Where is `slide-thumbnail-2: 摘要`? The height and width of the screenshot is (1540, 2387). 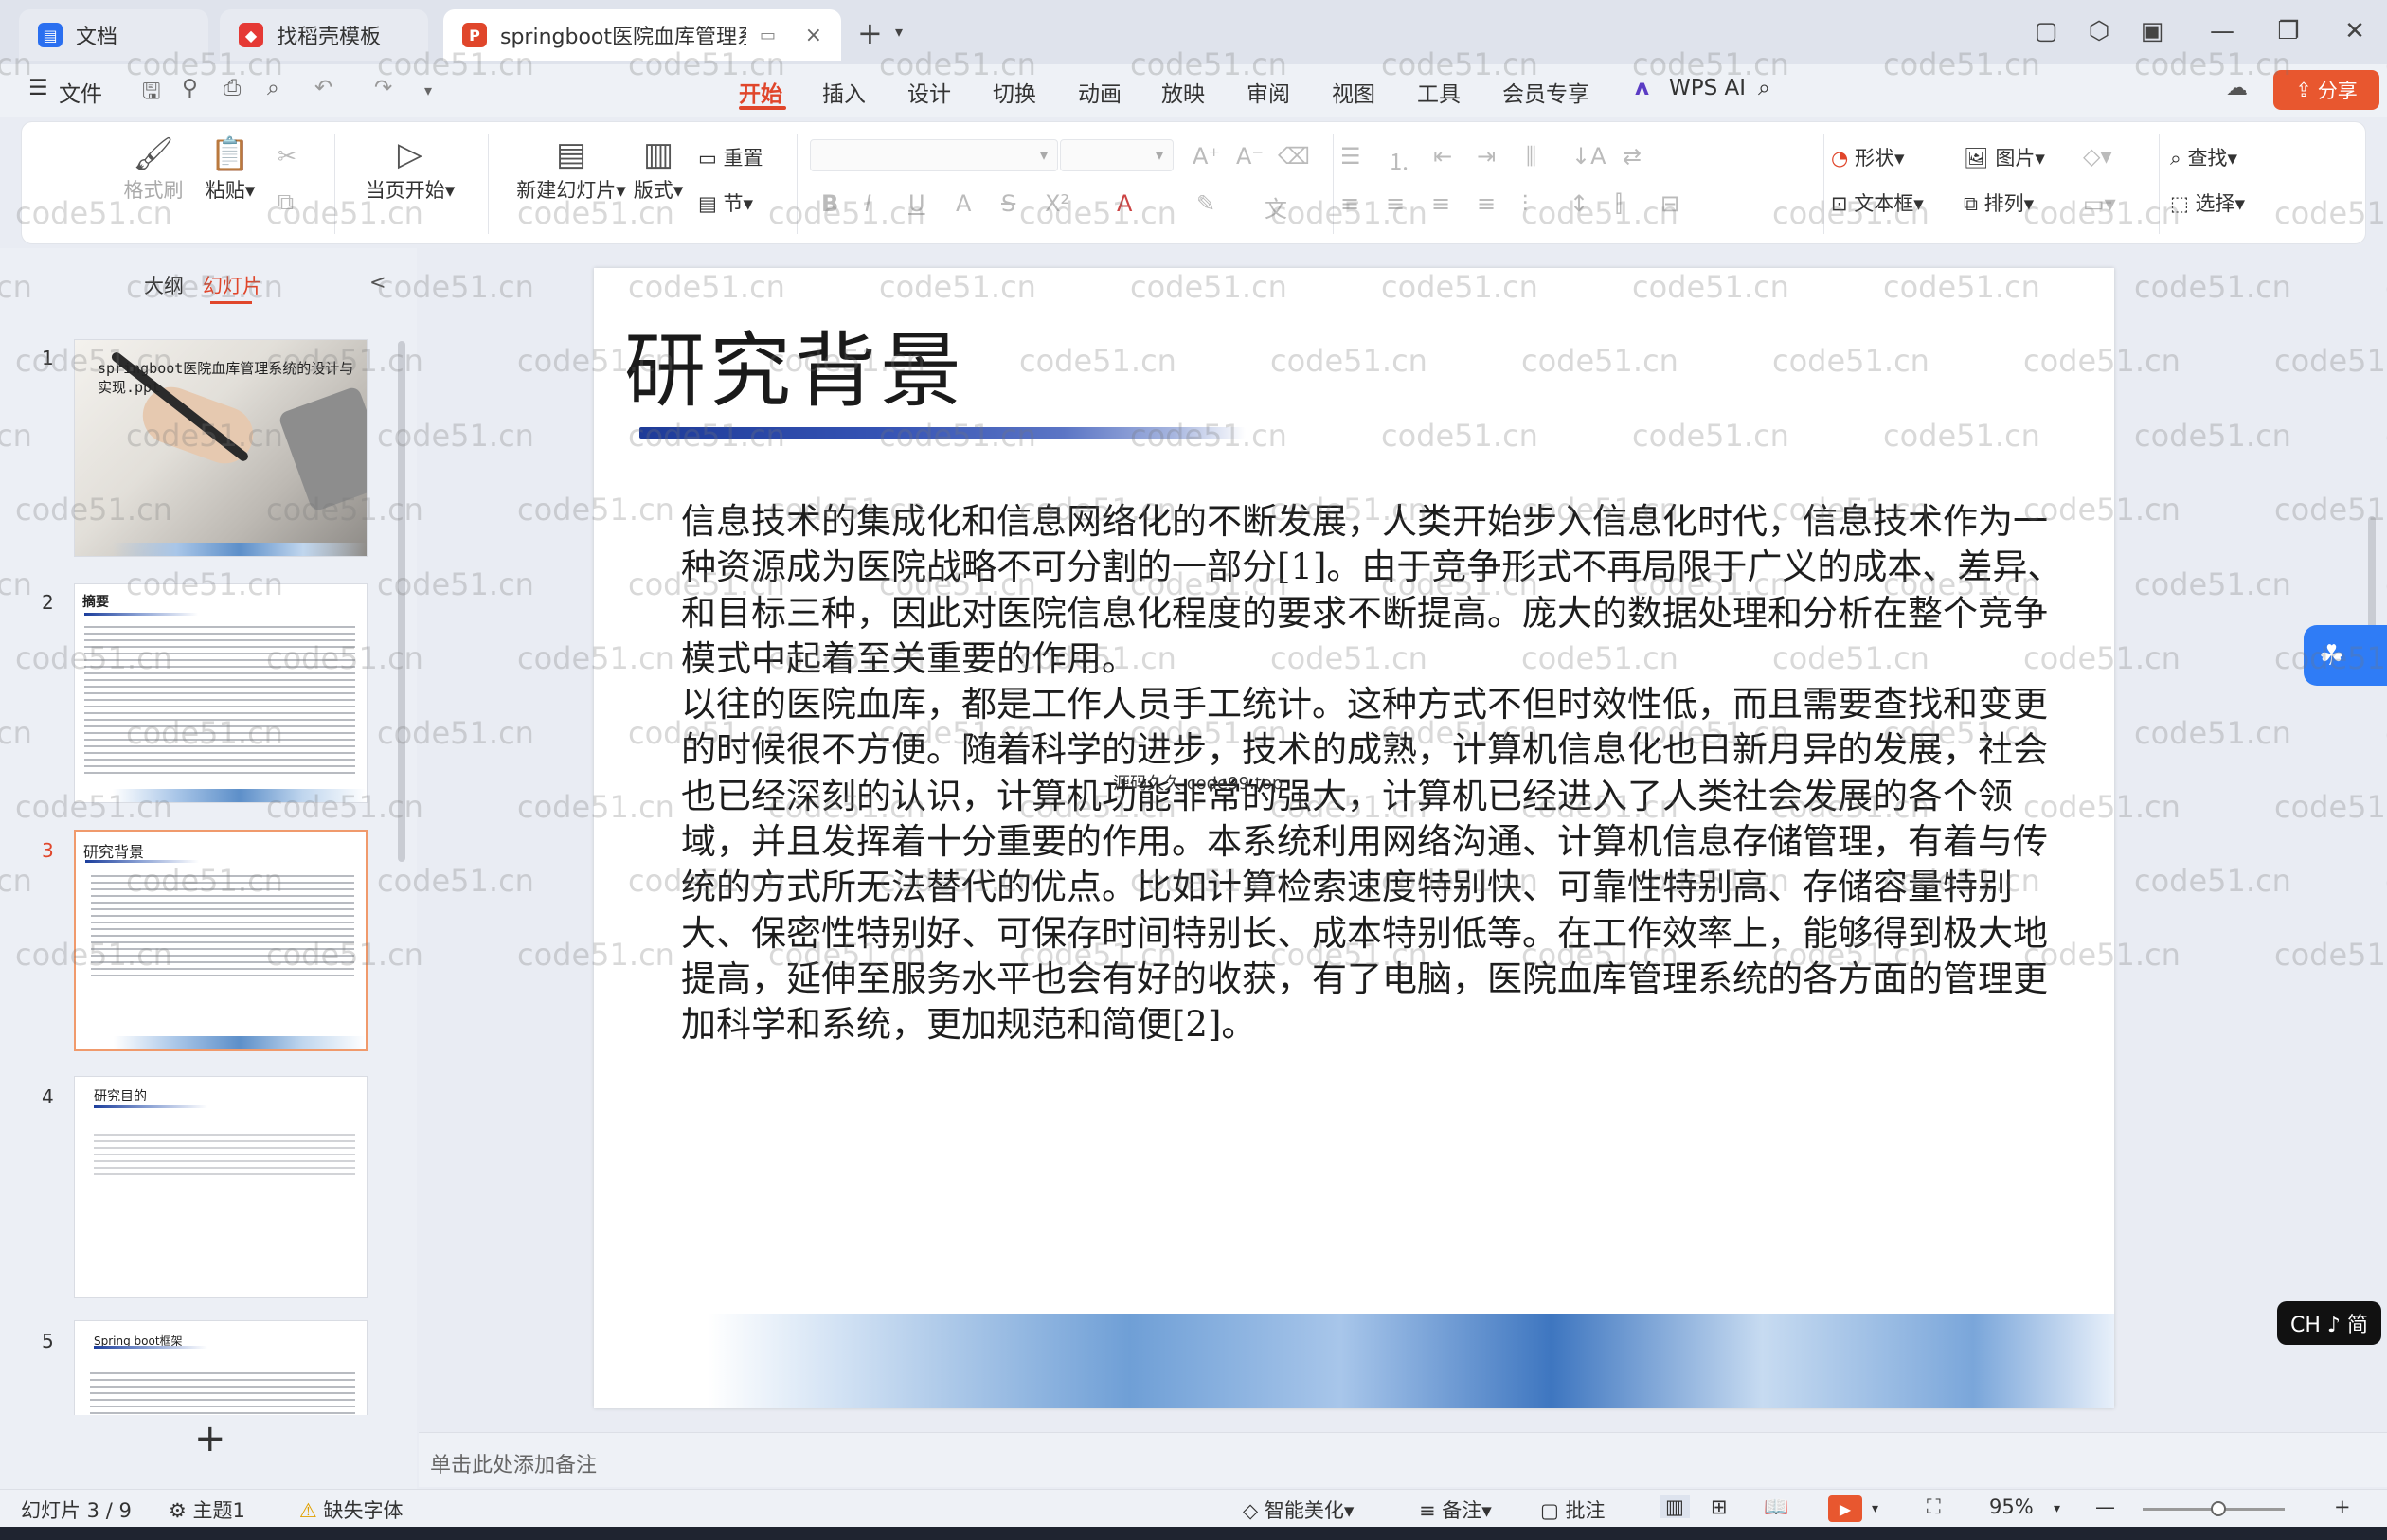 slide-thumbnail-2: 摘要 is located at coordinates (221, 693).